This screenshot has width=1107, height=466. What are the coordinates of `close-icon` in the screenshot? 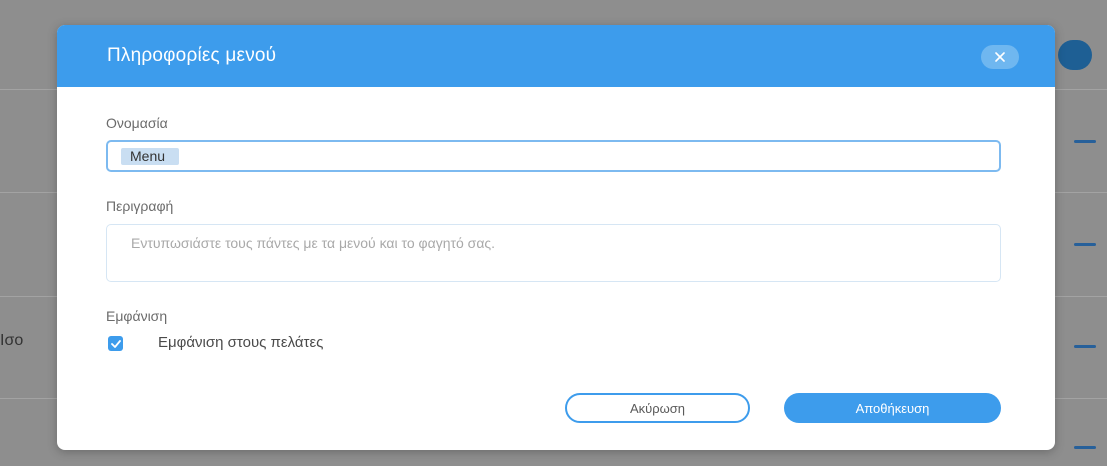 It's located at (1000, 57).